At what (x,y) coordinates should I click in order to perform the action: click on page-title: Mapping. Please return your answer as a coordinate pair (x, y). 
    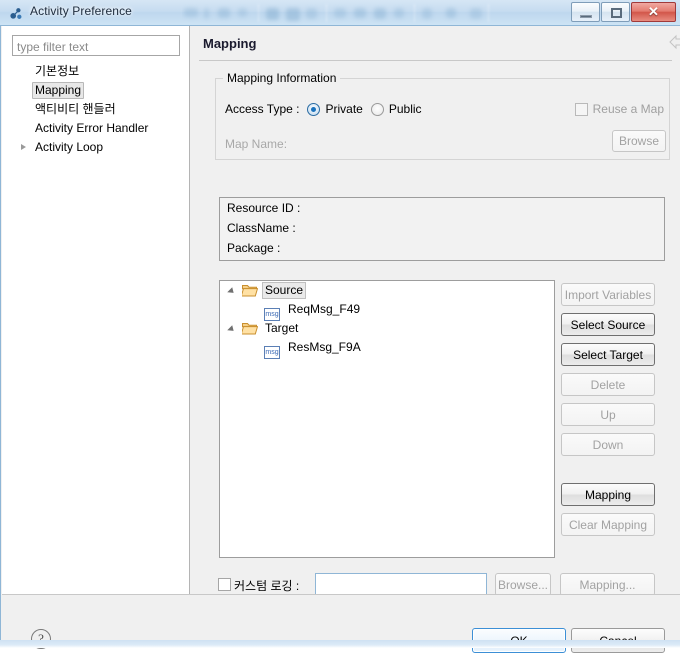
    Looking at the image, I should click on (230, 43).